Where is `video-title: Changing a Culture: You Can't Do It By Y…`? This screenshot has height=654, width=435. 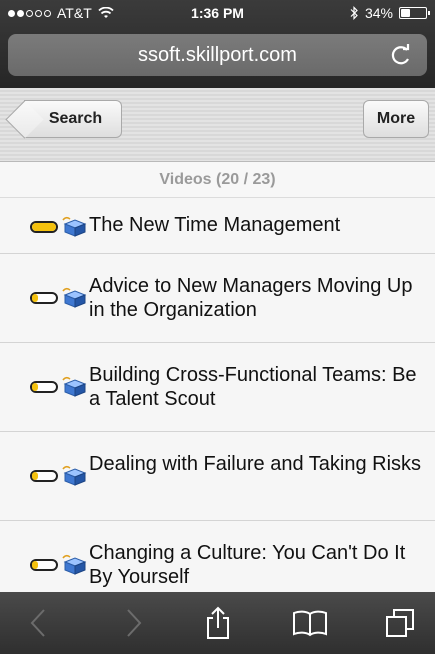
video-title: Changing a Culture: You Can't Do It By Y… is located at coordinates (247, 565).